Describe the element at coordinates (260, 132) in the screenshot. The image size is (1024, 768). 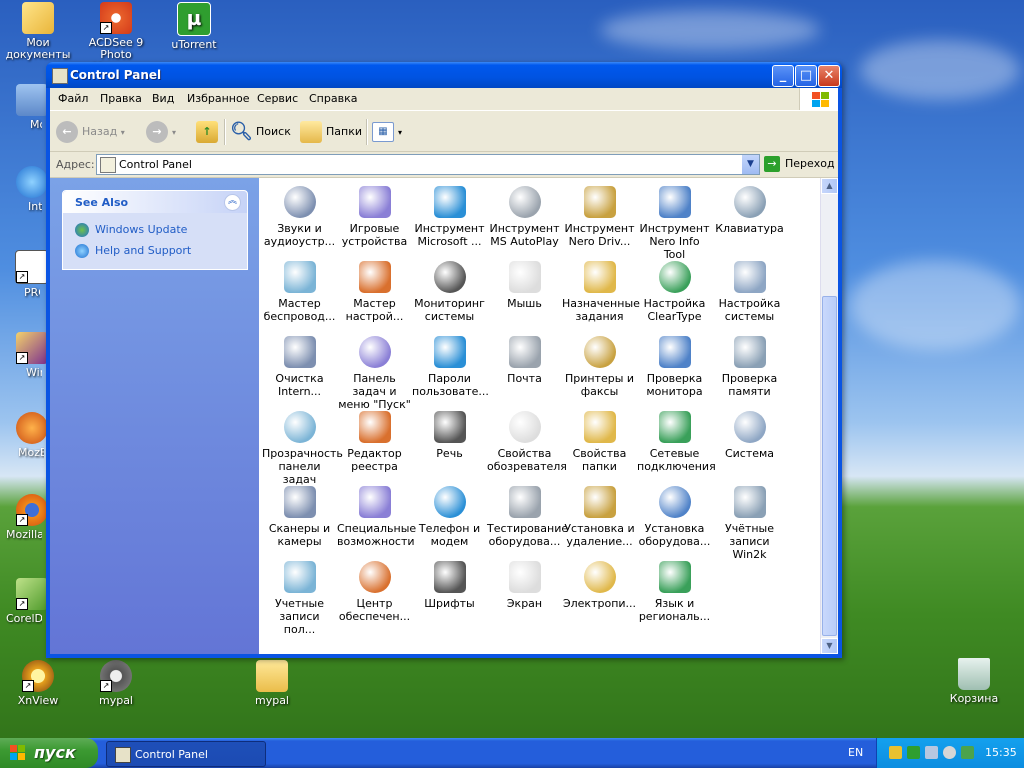
I see `search-button: 🔍︎ Поиск` at that location.